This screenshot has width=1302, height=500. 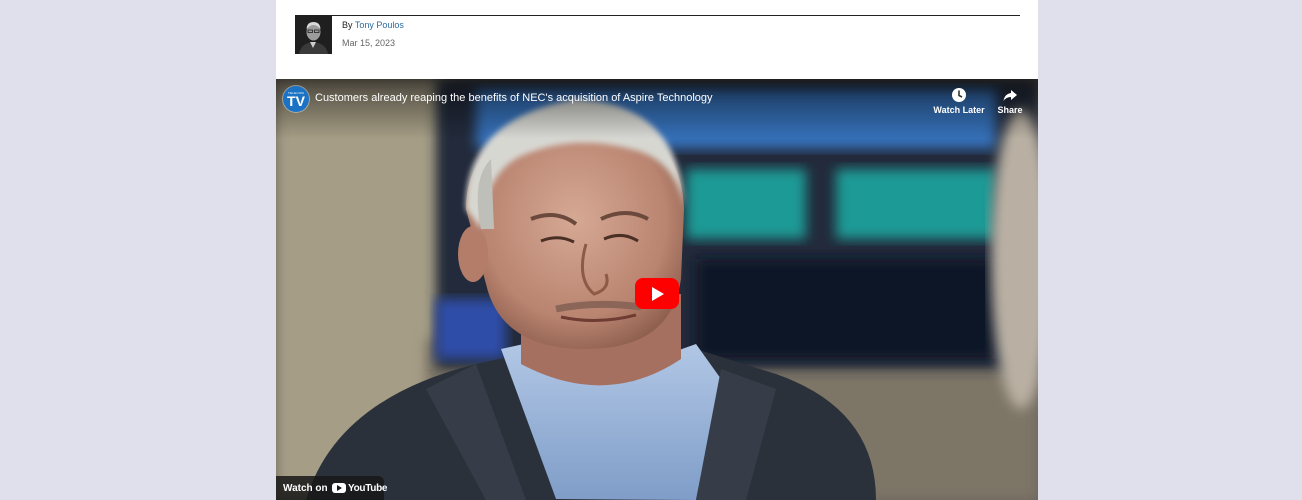 What do you see at coordinates (959, 110) in the screenshot?
I see `watch-later-label: Watch Later` at bounding box center [959, 110].